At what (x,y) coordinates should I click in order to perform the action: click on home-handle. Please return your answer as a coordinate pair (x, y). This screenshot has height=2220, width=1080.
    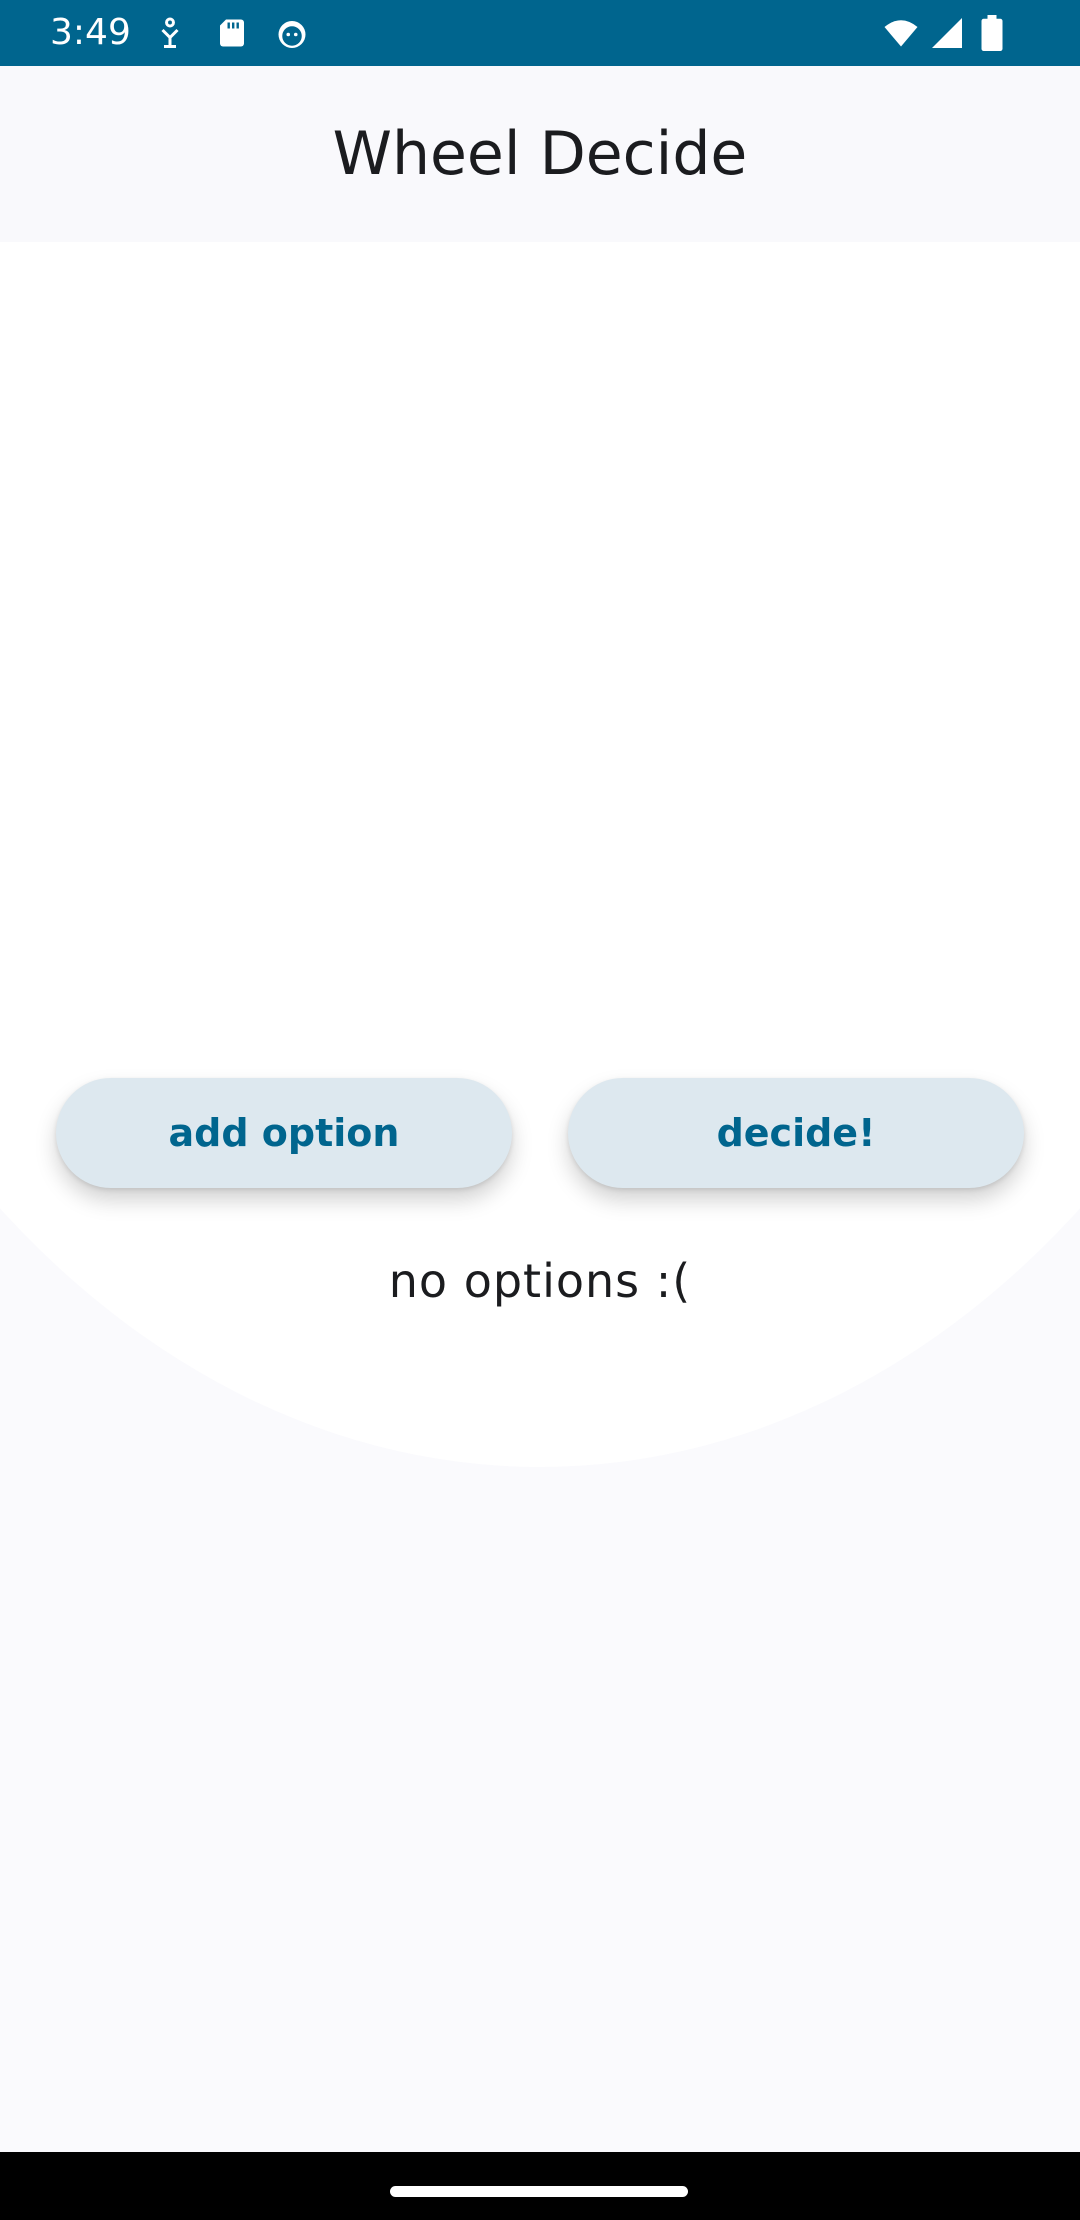
    Looking at the image, I should click on (539, 2191).